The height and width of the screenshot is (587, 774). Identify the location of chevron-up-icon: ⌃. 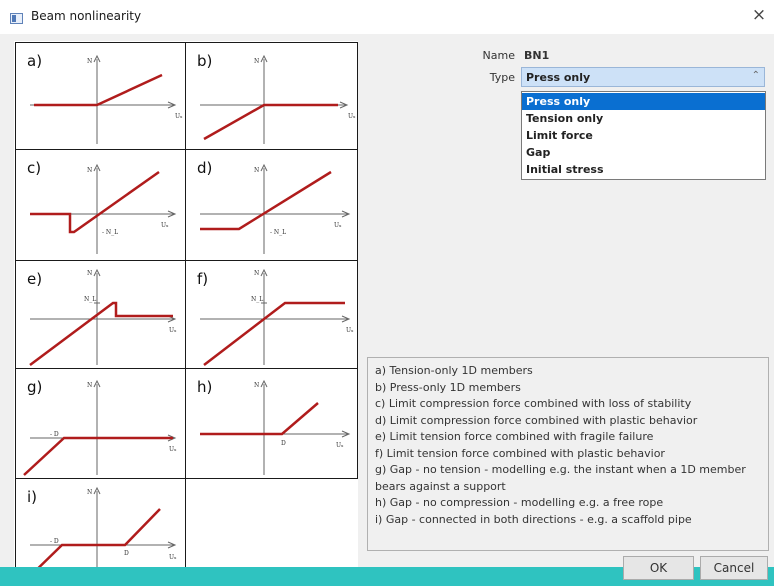
(756, 75).